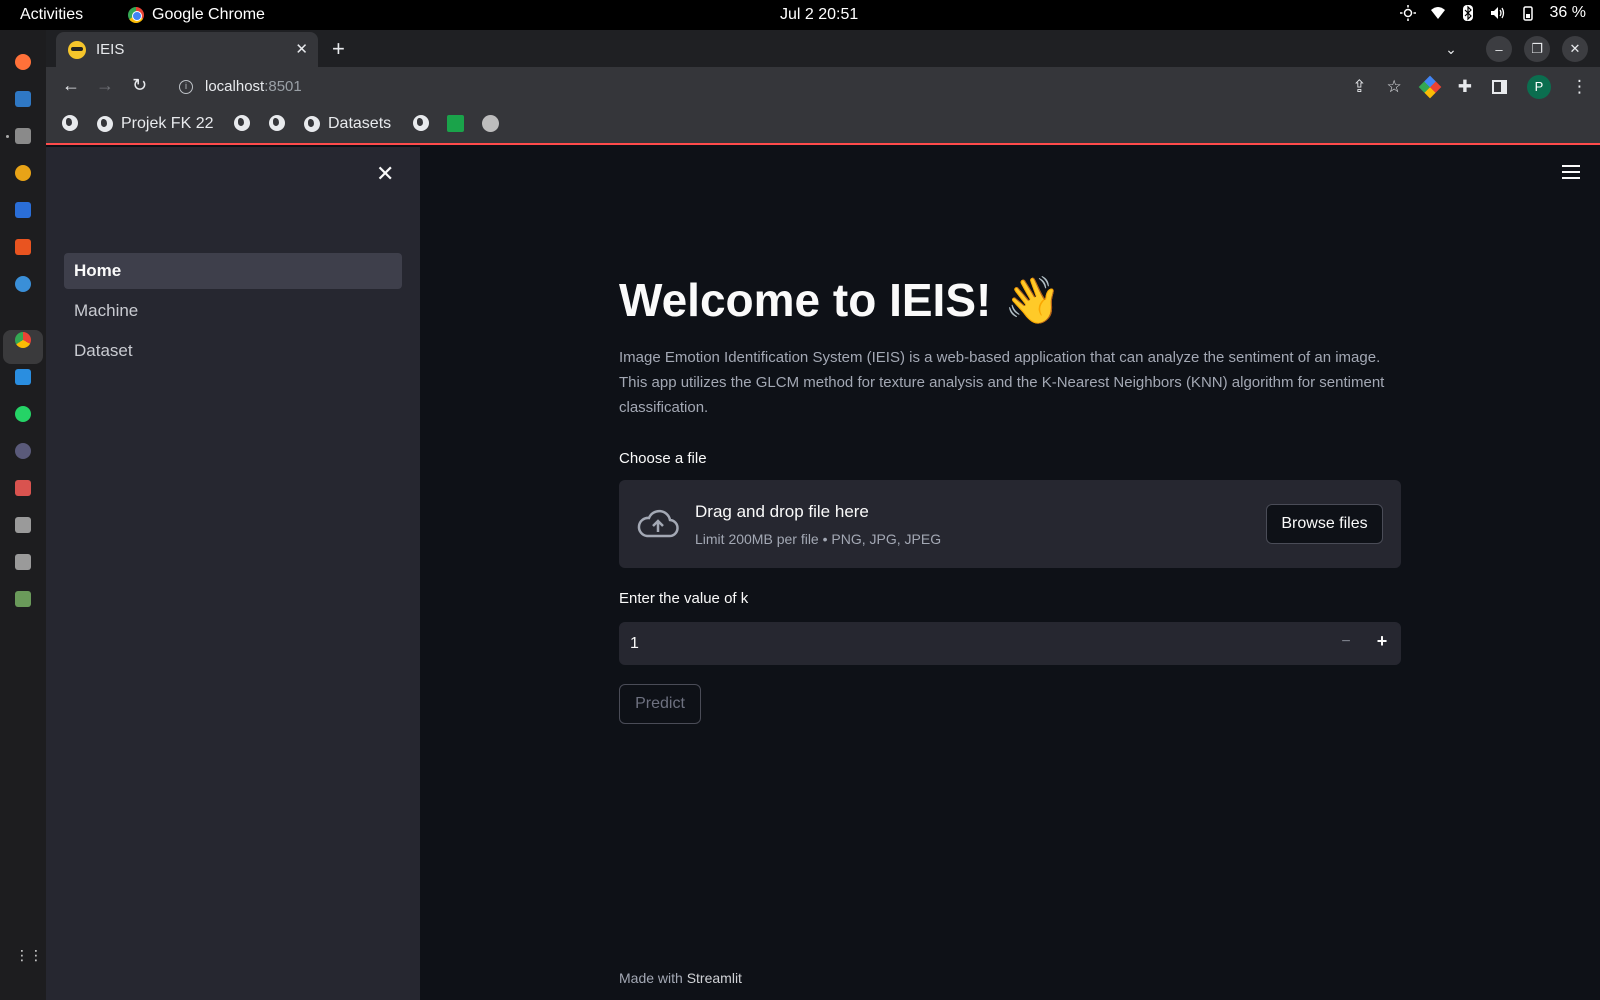  Describe the element at coordinates (1537, 49) in the screenshot. I see `restore-icon: ❐` at that location.